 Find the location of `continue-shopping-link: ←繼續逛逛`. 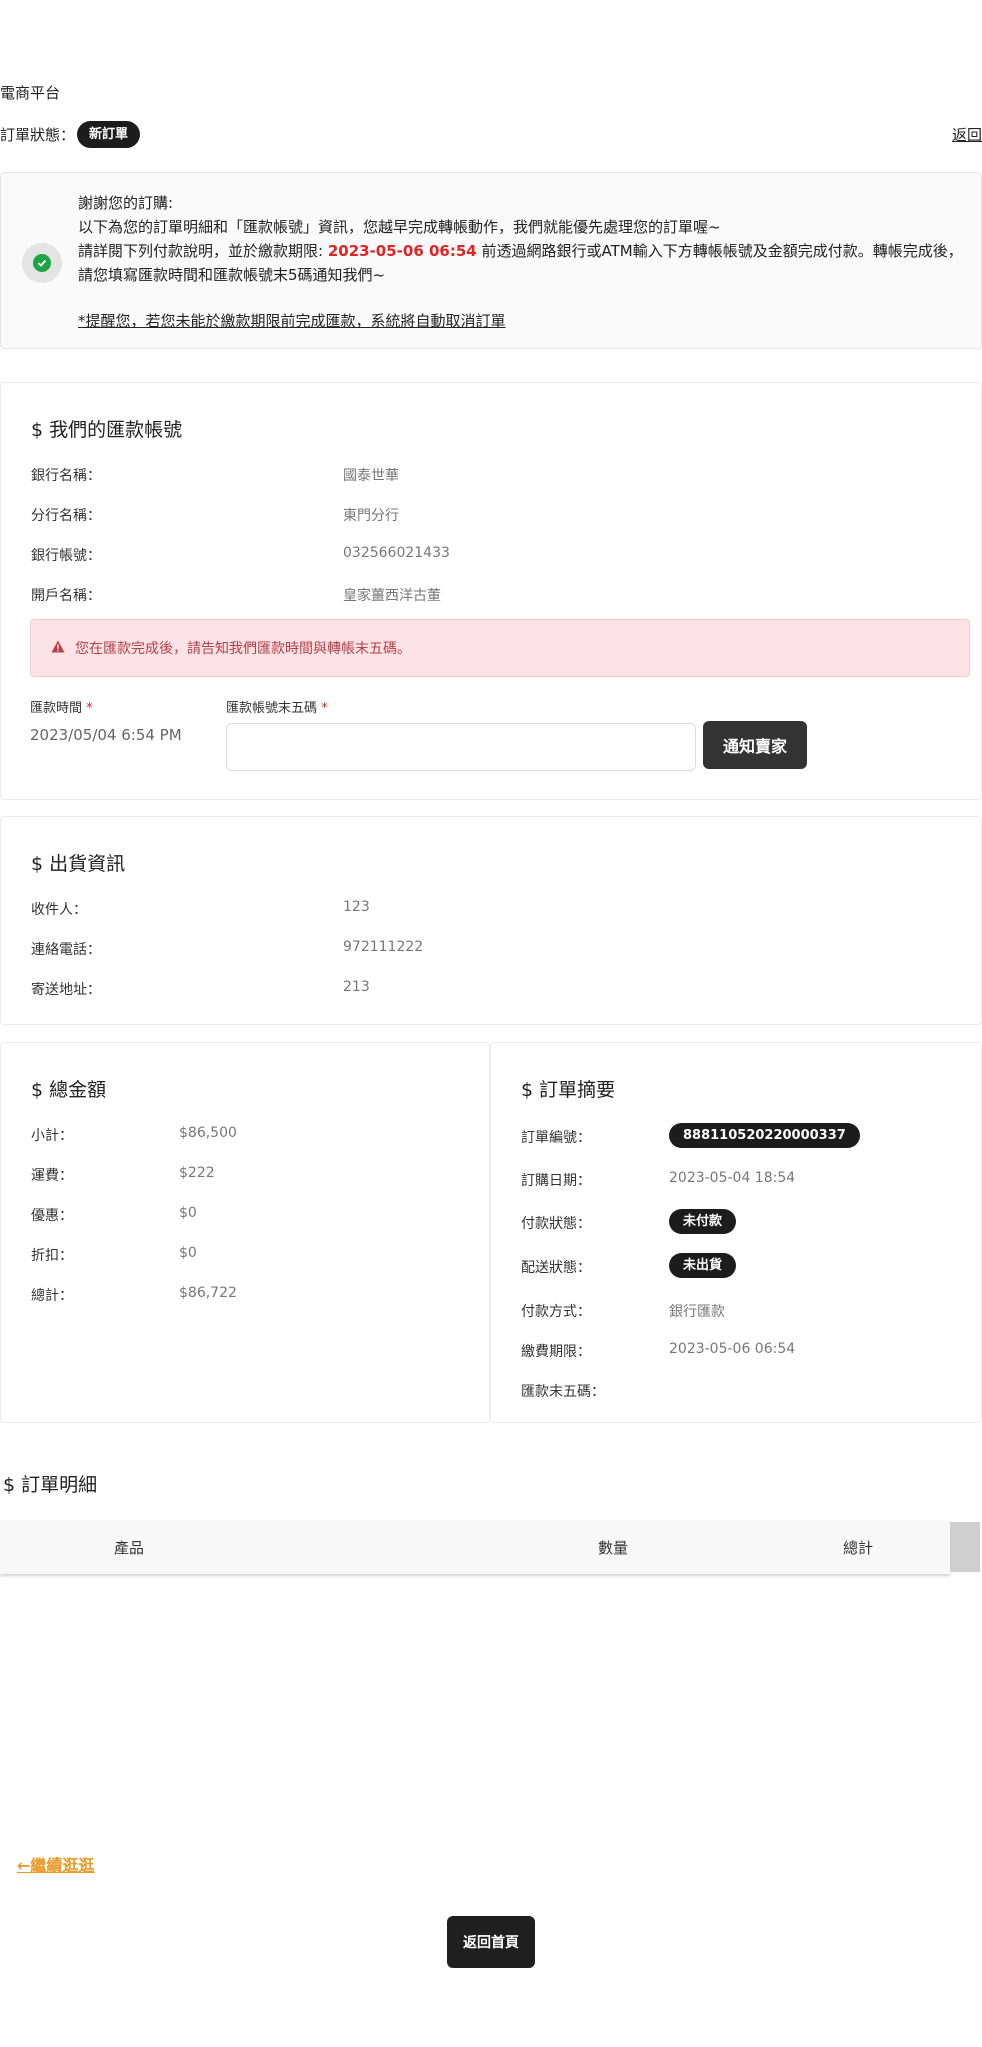

continue-shopping-link: ←繼續逛逛 is located at coordinates (55, 1864).